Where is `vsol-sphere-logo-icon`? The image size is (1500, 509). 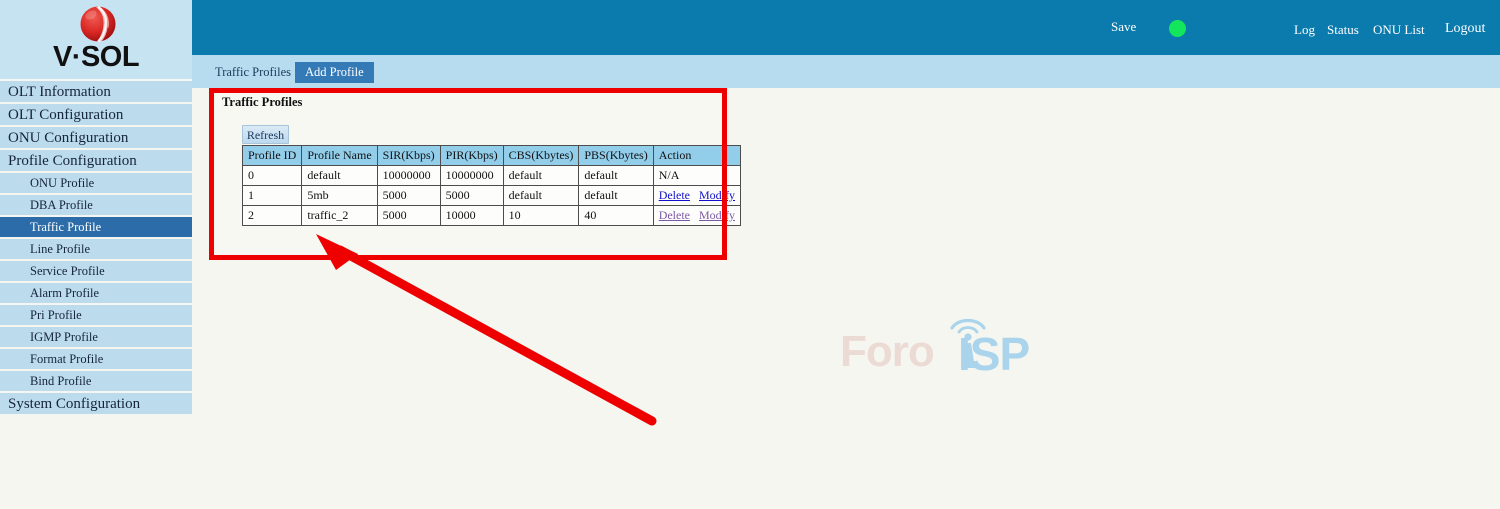
vsol-sphere-logo-icon is located at coordinates (98, 24).